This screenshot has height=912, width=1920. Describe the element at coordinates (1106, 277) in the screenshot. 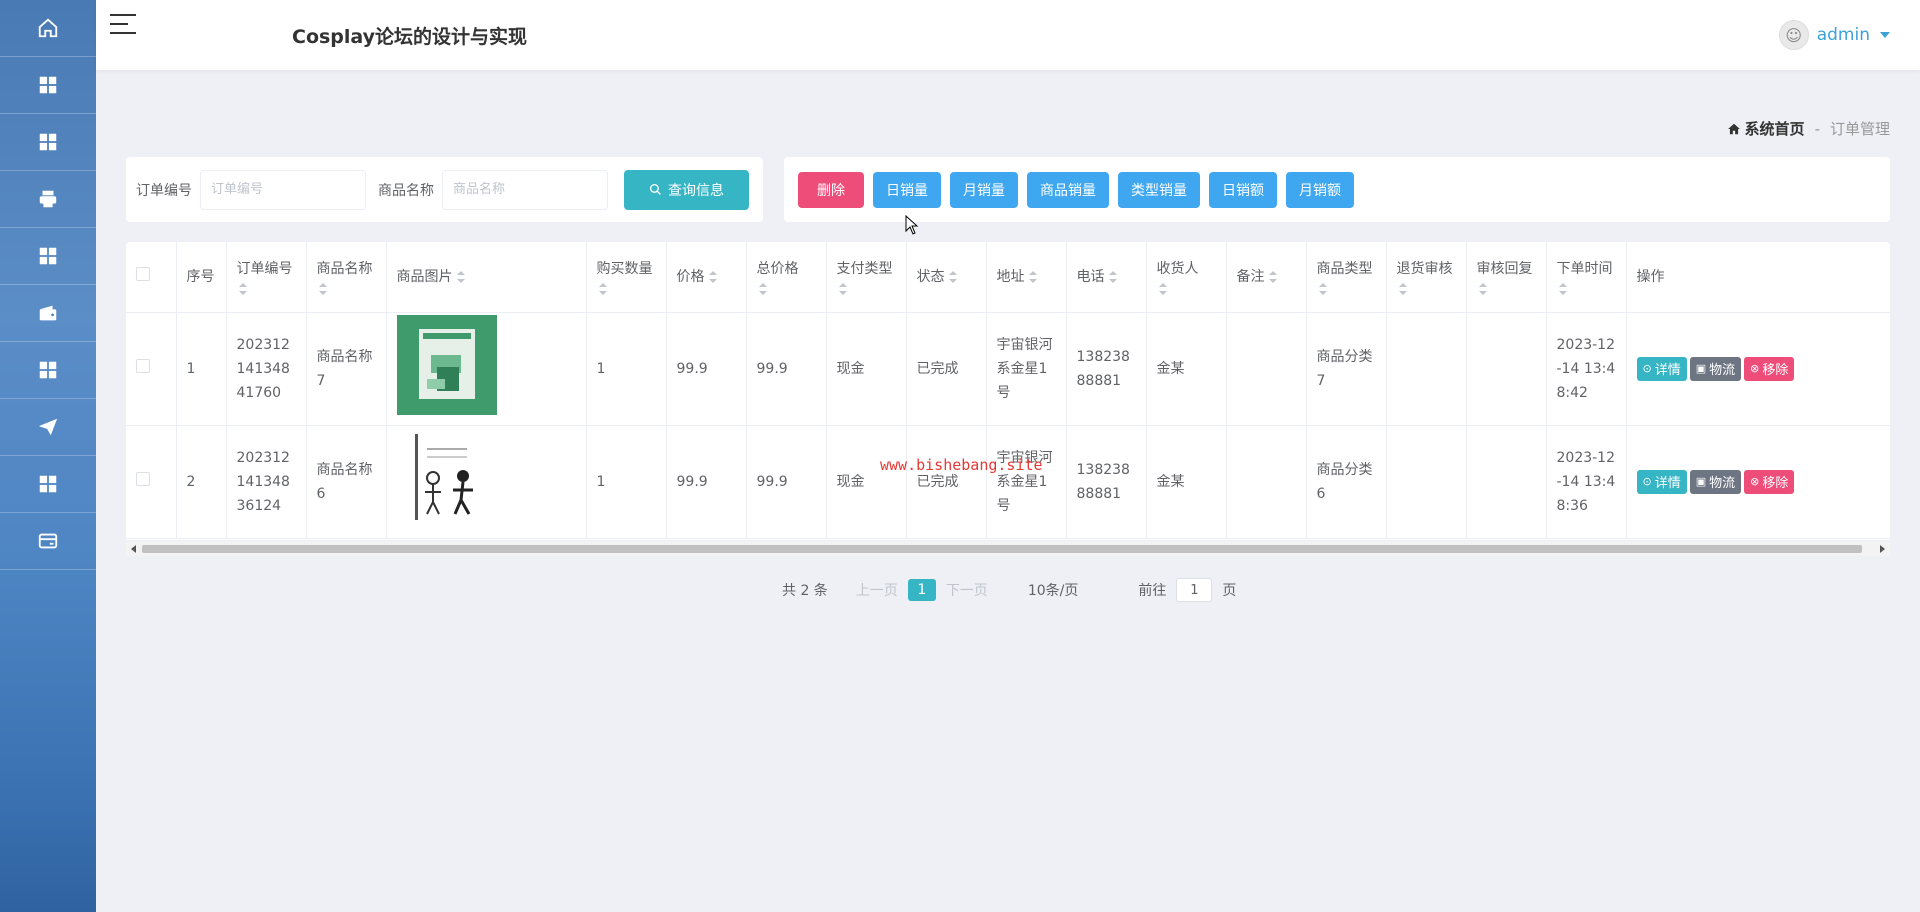

I see `col-phone: 电话` at that location.